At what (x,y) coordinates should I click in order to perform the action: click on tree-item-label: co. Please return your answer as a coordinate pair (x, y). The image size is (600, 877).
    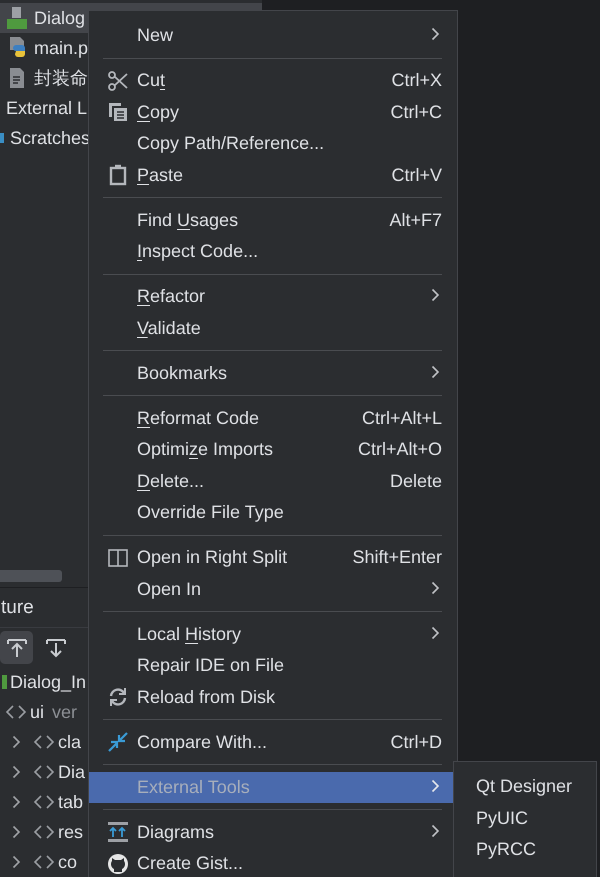
    Looking at the image, I should click on (68, 862).